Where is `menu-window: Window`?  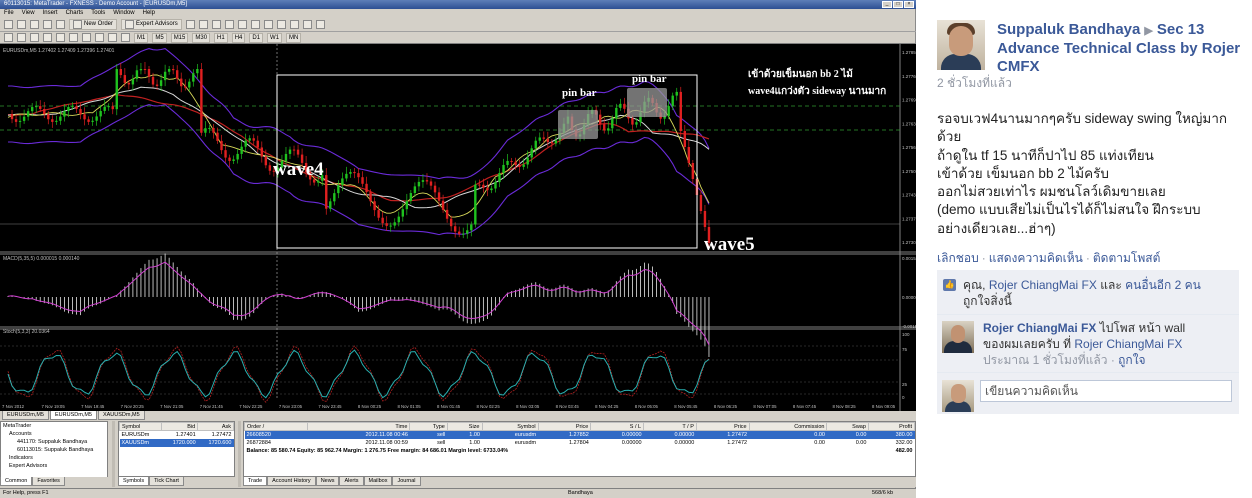
menu-window: Window is located at coordinates (123, 13).